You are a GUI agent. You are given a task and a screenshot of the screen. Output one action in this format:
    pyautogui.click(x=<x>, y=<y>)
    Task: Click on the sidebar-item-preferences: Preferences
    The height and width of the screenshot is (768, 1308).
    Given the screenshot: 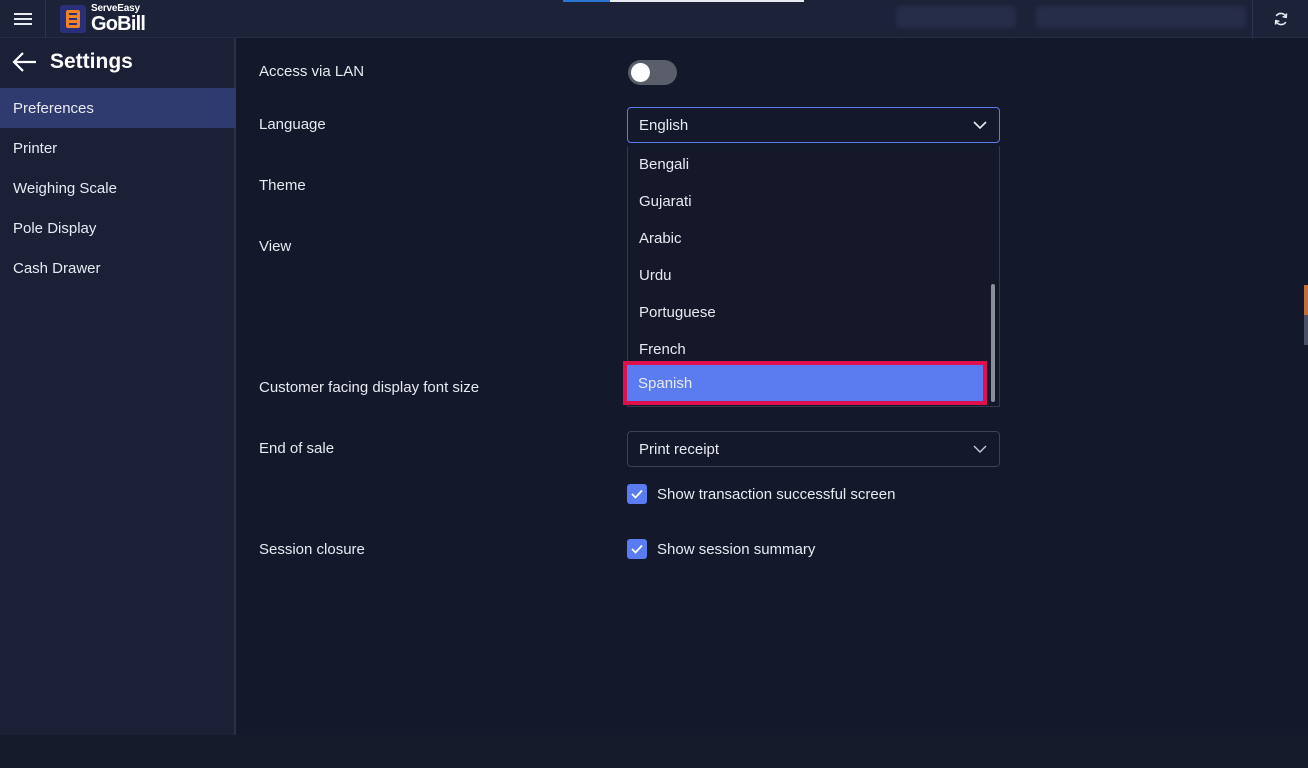 What is the action you would take?
    pyautogui.click(x=118, y=108)
    